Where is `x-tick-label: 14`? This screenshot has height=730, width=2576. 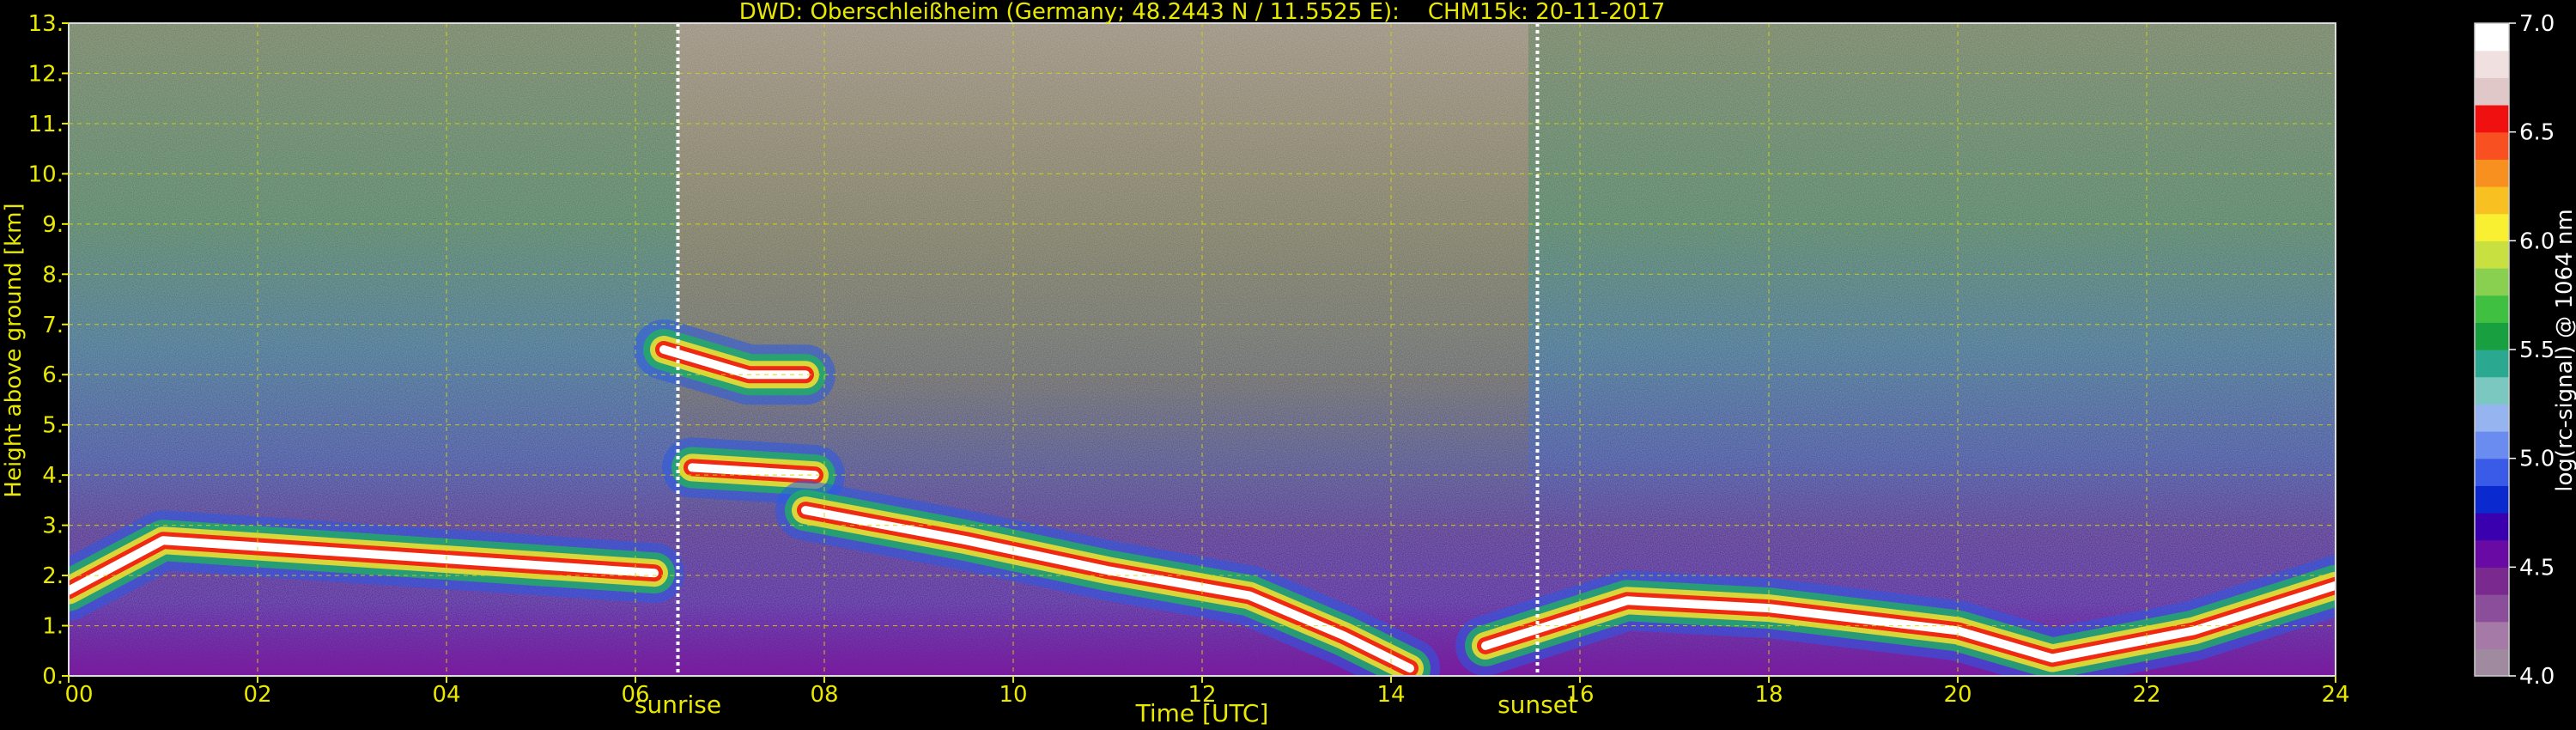
x-tick-label: 14 is located at coordinates (1390, 695).